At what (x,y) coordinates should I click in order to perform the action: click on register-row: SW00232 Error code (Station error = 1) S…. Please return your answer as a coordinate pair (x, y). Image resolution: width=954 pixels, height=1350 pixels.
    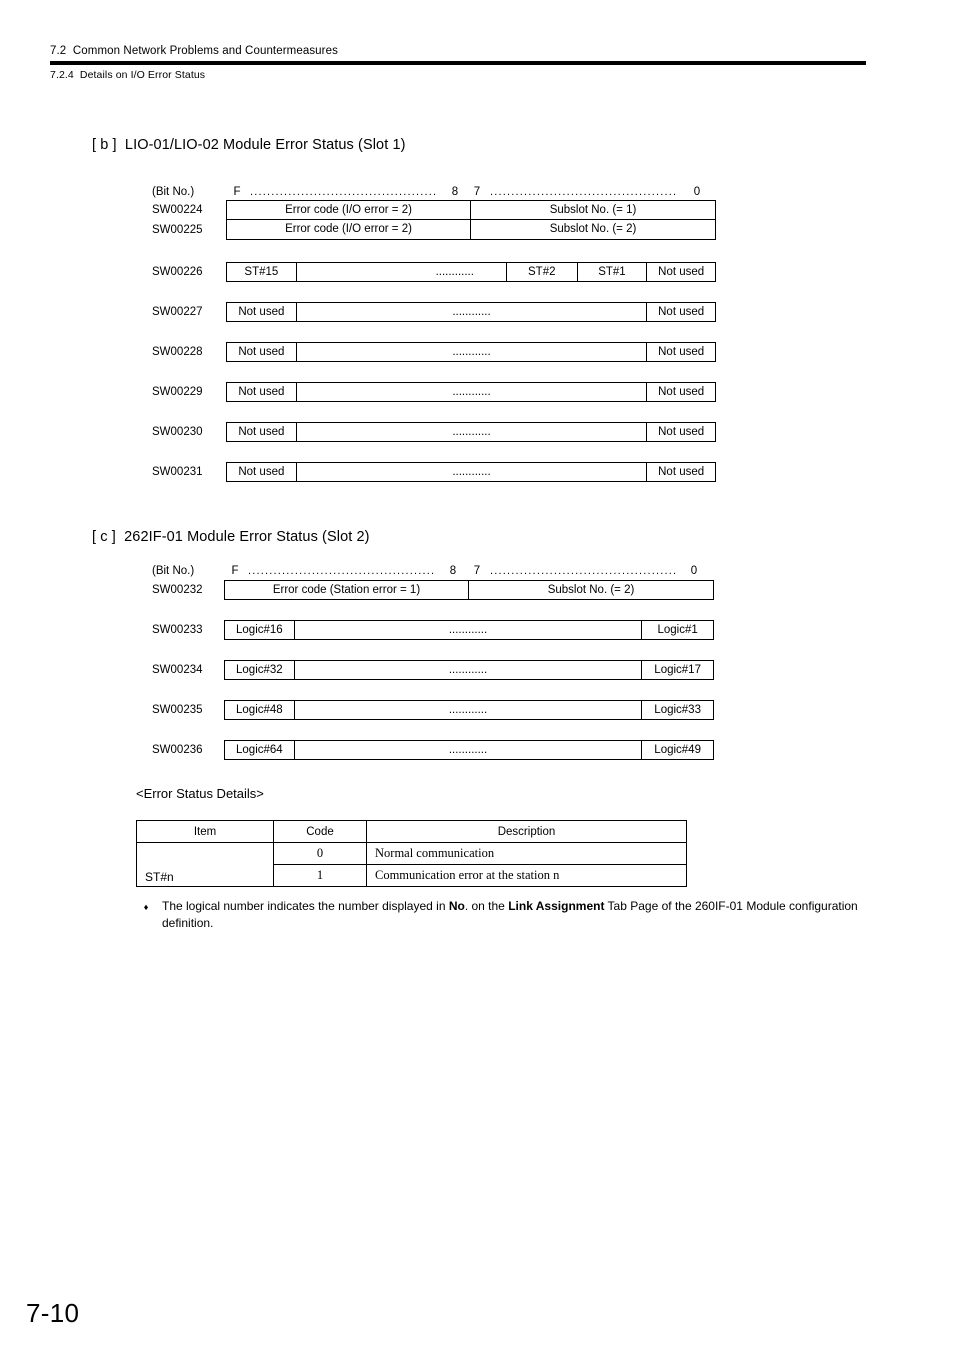
    Looking at the image, I should click on (437, 590).